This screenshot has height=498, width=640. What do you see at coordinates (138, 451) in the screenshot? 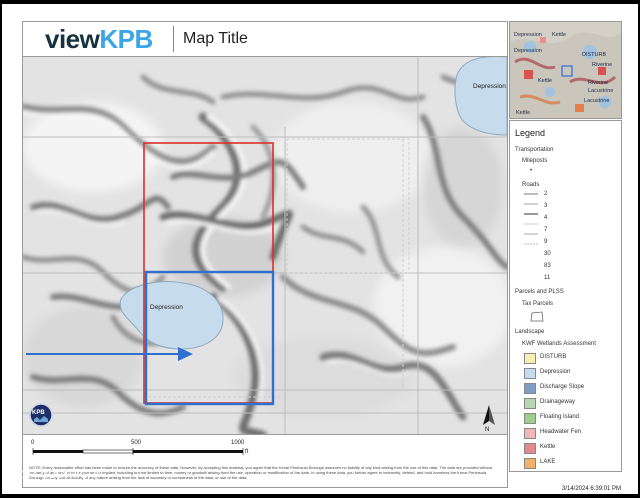
I see `scale-bar` at bounding box center [138, 451].